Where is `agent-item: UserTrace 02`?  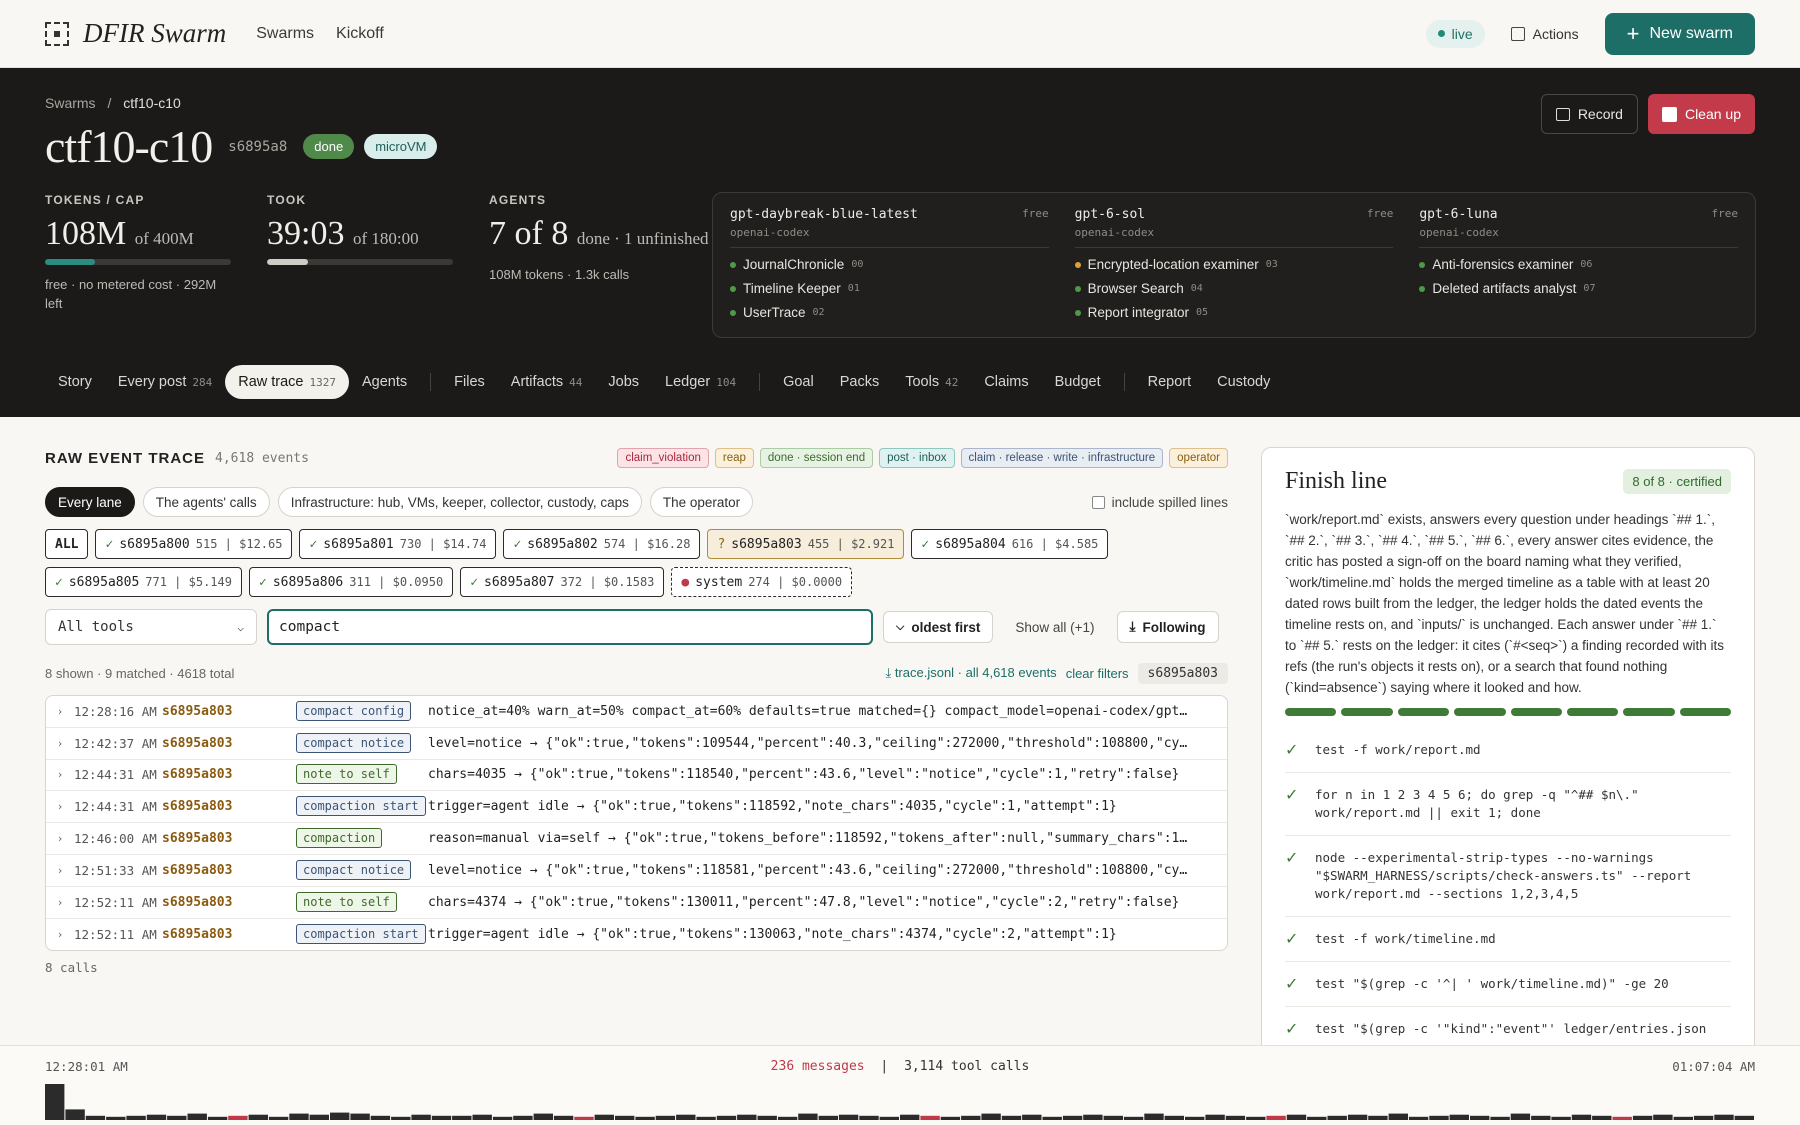 agent-item: UserTrace 02 is located at coordinates (889, 312).